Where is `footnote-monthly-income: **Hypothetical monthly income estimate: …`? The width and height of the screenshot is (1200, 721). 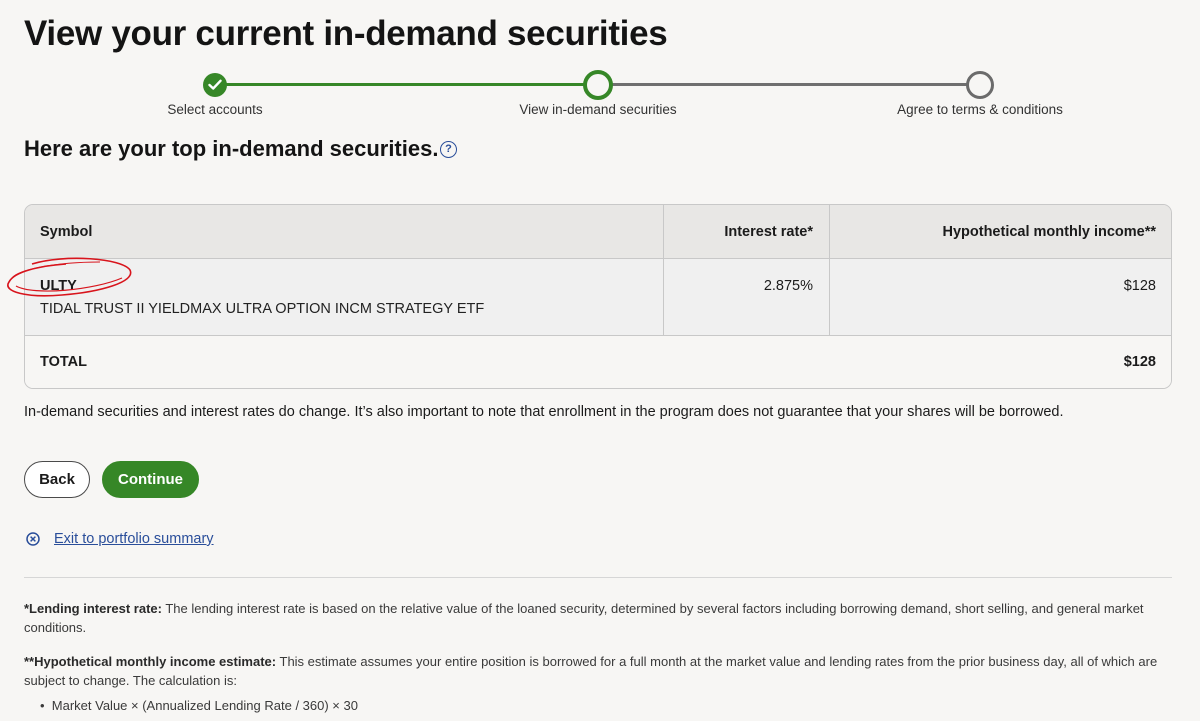 footnote-monthly-income: **Hypothetical monthly income estimate: … is located at coordinates (594, 671).